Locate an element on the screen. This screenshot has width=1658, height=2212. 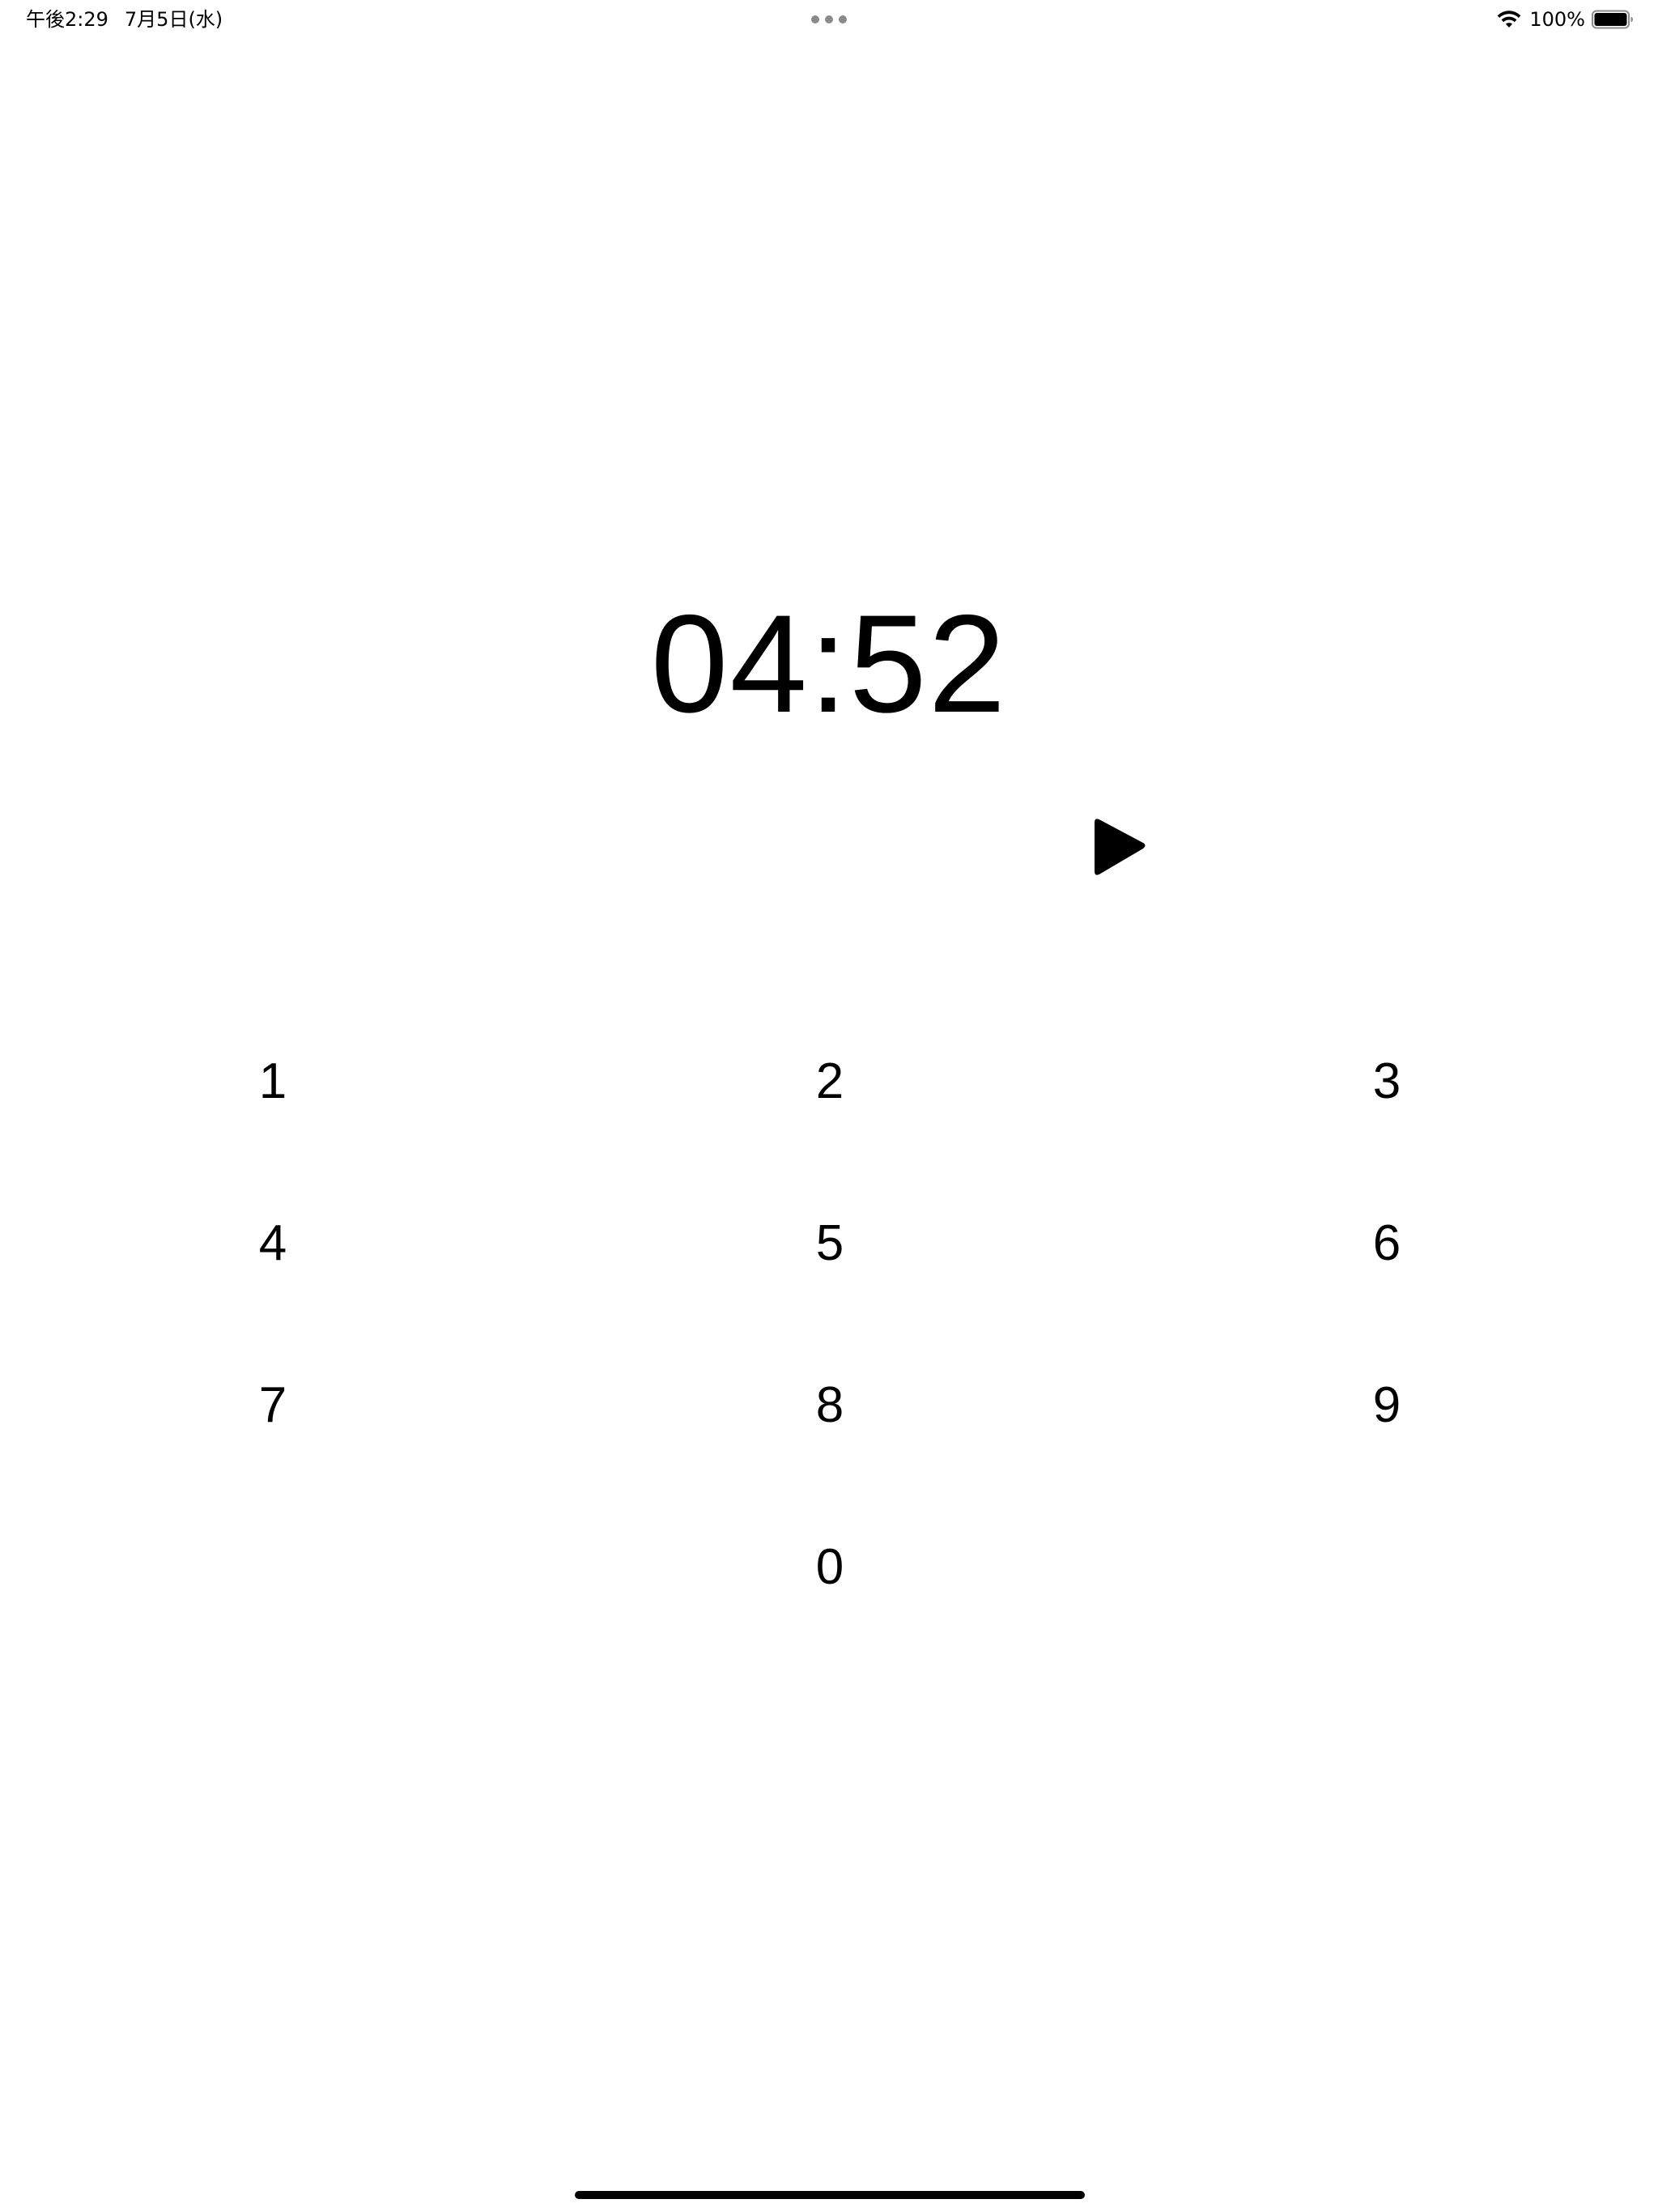
keypad-key-2: 2 is located at coordinates (830, 1080).